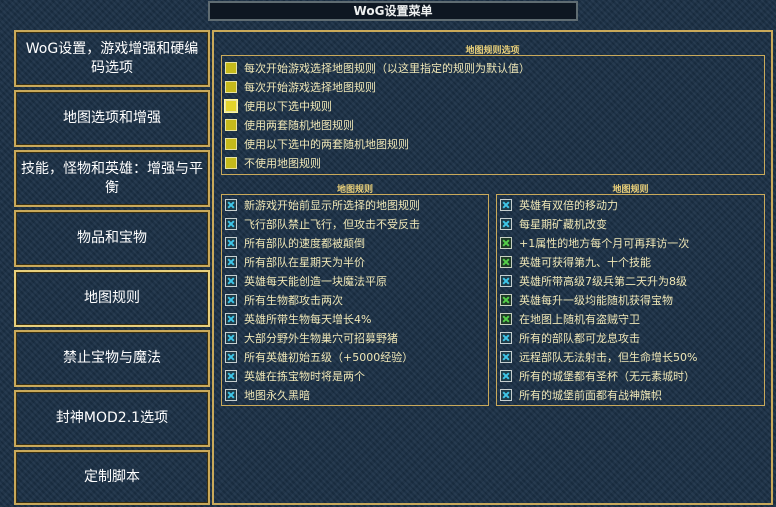 The height and width of the screenshot is (507, 776). I want to click on option-label: 使用以下选中的两套随机地图规则, so click(326, 144).